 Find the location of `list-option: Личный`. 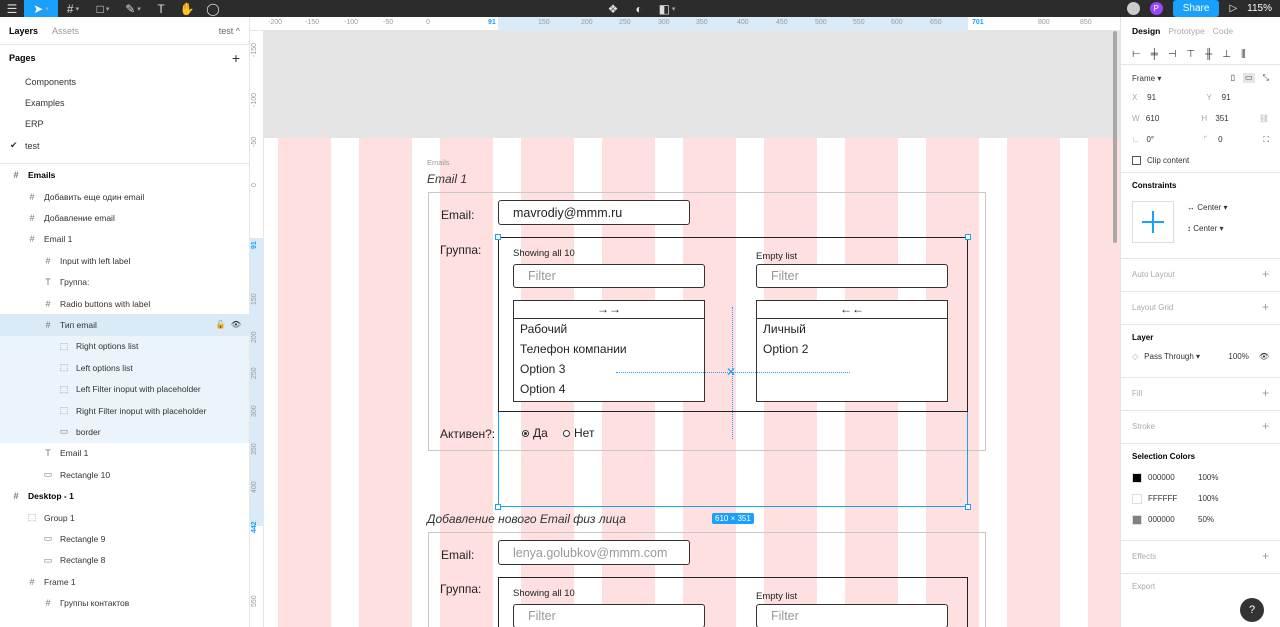

list-option: Личный is located at coordinates (852, 329).